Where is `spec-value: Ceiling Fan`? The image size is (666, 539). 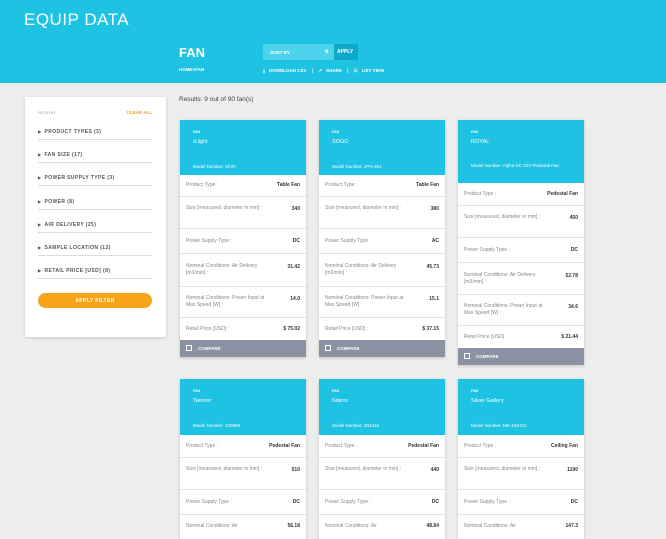 spec-value: Ceiling Fan is located at coordinates (564, 446).